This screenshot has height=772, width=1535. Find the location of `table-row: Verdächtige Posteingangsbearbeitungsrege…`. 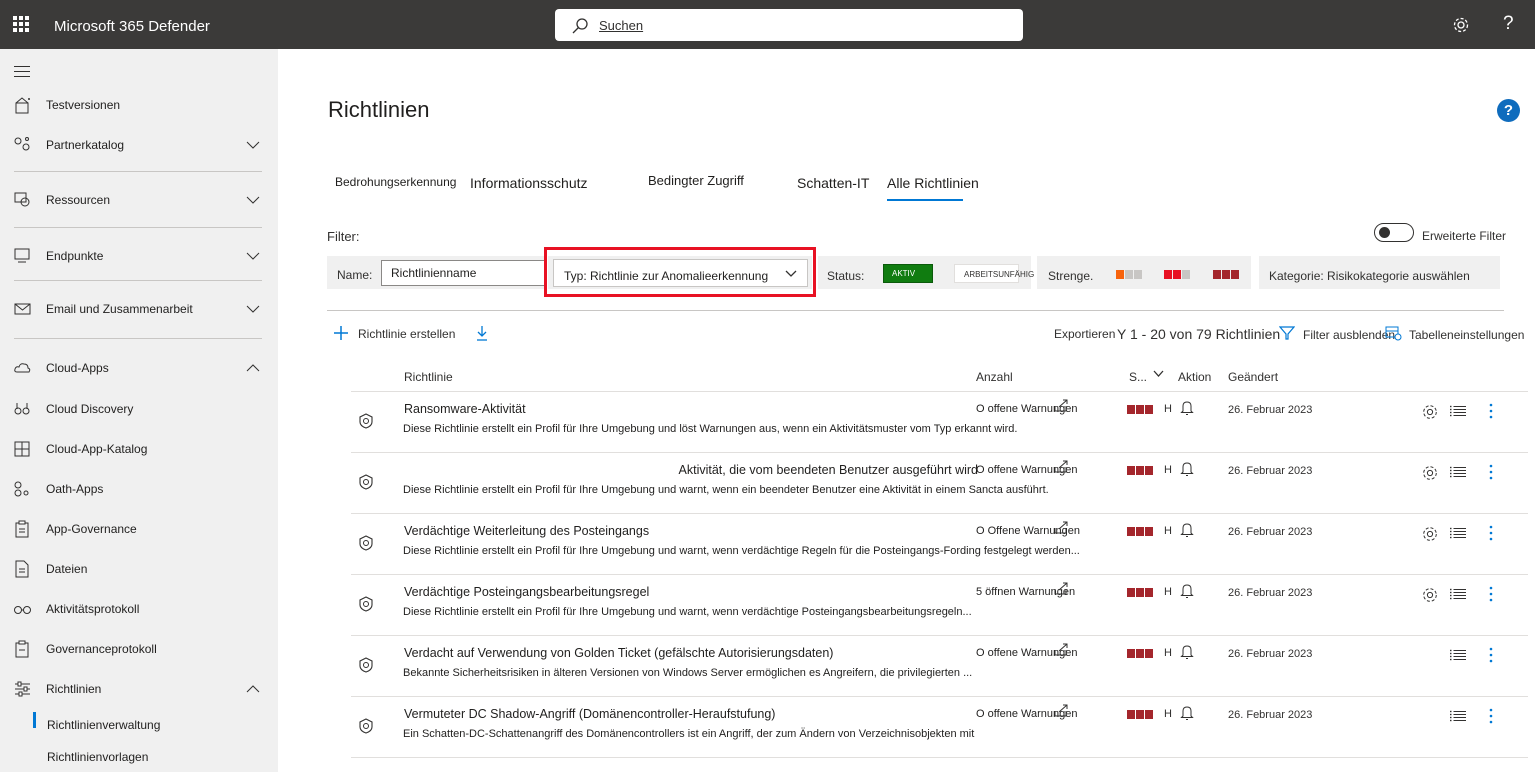

table-row: Verdächtige Posteingangsbearbeitungsrege… is located at coordinates (939, 605).